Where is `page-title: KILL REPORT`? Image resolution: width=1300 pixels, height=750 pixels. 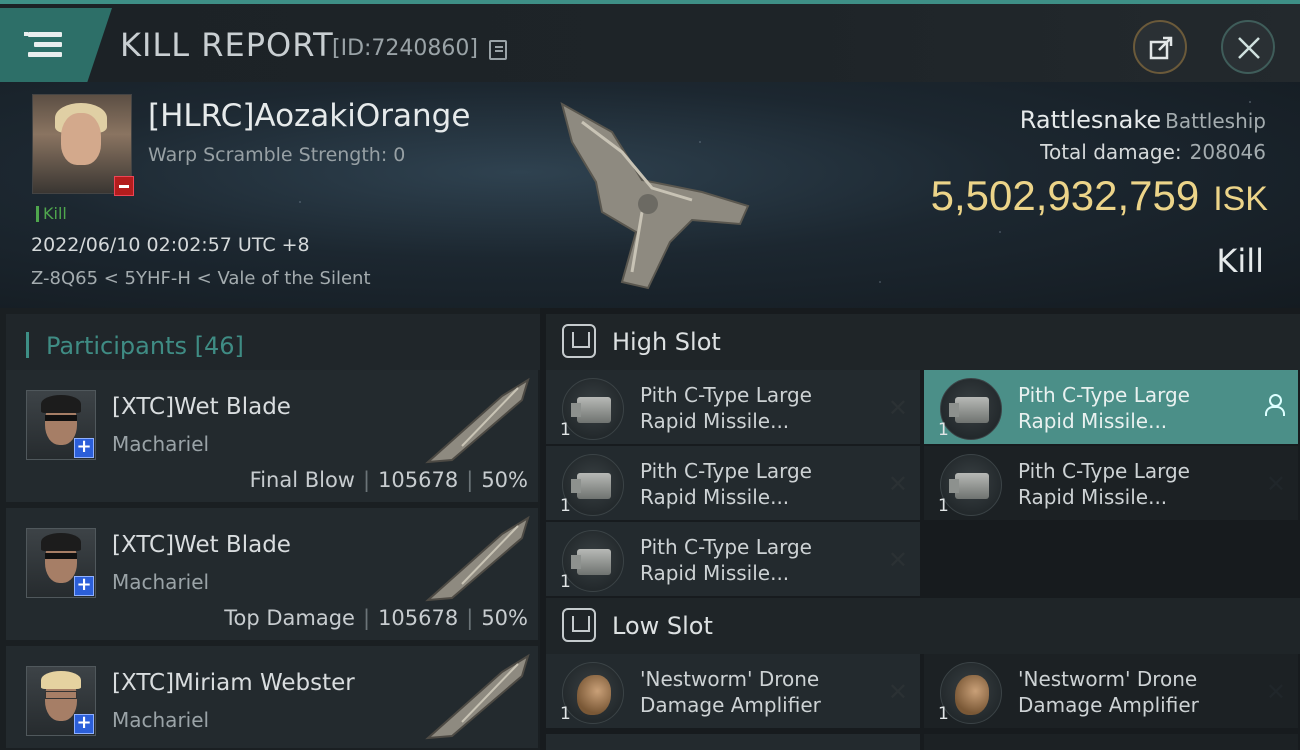 page-title: KILL REPORT is located at coordinates (227, 45).